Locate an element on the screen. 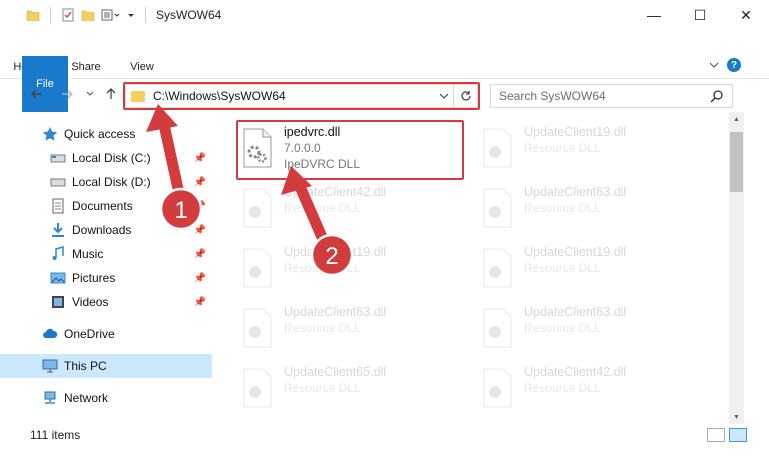  forward-arrow-icon is located at coordinates (67, 94).